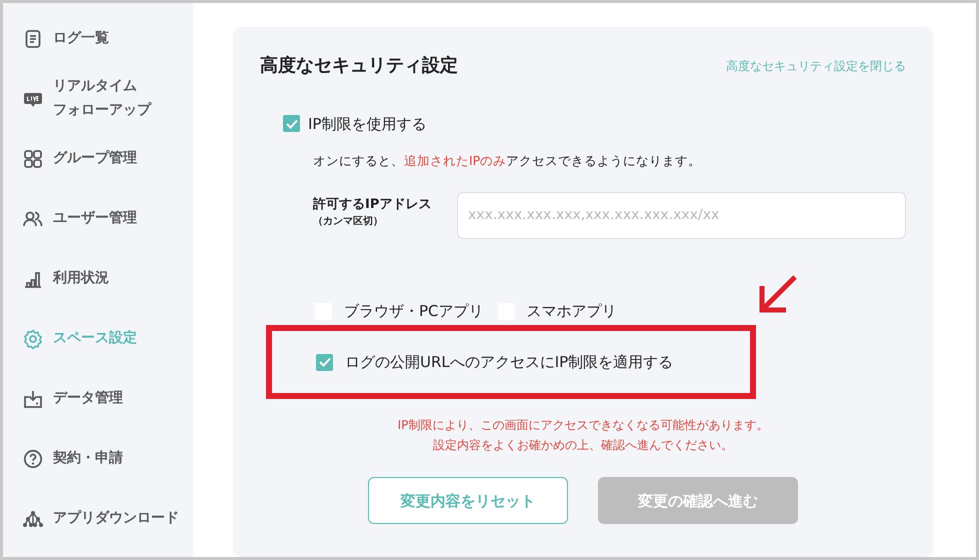 This screenshot has width=979, height=560. I want to click on sidebar-item: リアルタイム, so click(102, 87).